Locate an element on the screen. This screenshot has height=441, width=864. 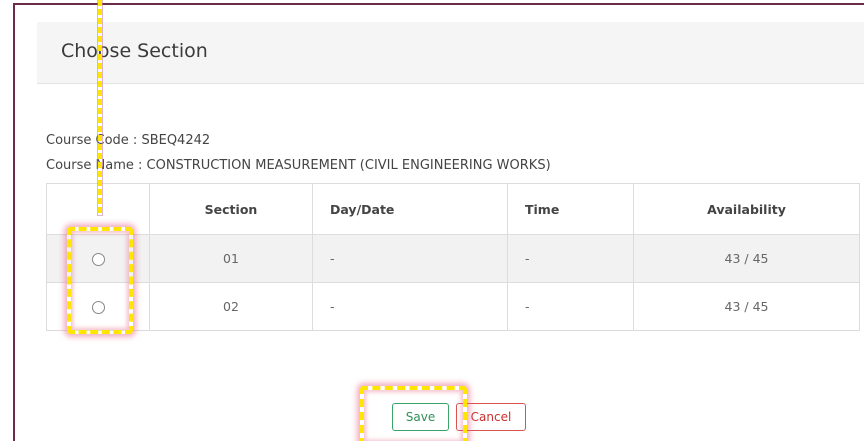
header-day-date: Day/Date is located at coordinates (410, 209).